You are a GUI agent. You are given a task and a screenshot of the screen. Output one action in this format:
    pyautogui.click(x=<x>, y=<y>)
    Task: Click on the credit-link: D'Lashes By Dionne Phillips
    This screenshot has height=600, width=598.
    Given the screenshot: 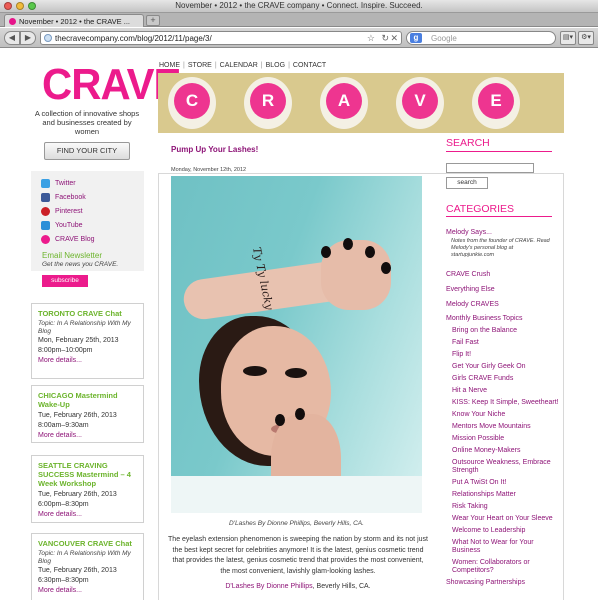 What is the action you would take?
    pyautogui.click(x=268, y=586)
    